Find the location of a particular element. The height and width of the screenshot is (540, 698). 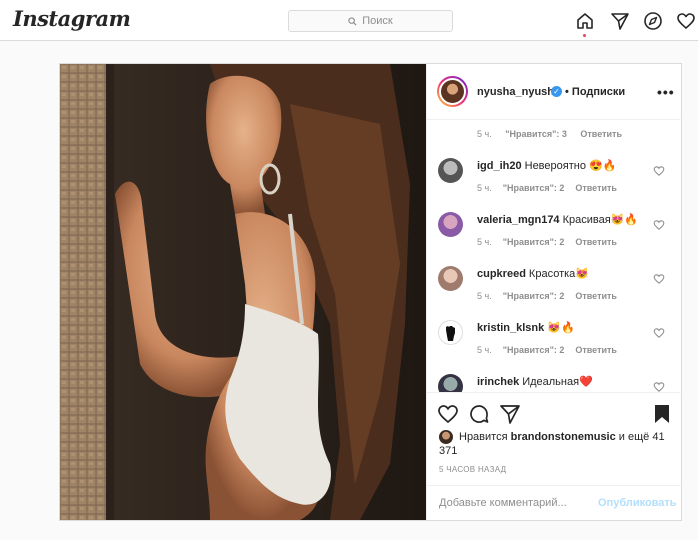

commenter-username: cupkreed is located at coordinates (501, 274).